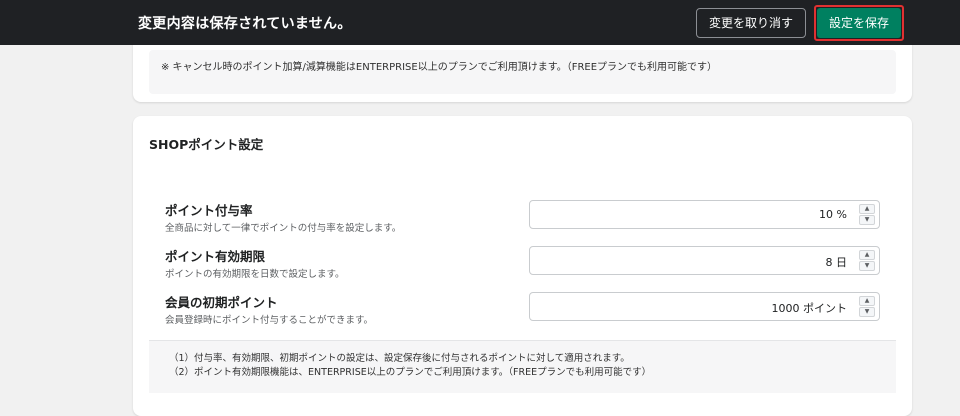 The height and width of the screenshot is (416, 960). Describe the element at coordinates (480, 22) in the screenshot. I see `contextual-save-bar: 変更内容は保存されていません。 変更を取り消す 設定を保存` at that location.